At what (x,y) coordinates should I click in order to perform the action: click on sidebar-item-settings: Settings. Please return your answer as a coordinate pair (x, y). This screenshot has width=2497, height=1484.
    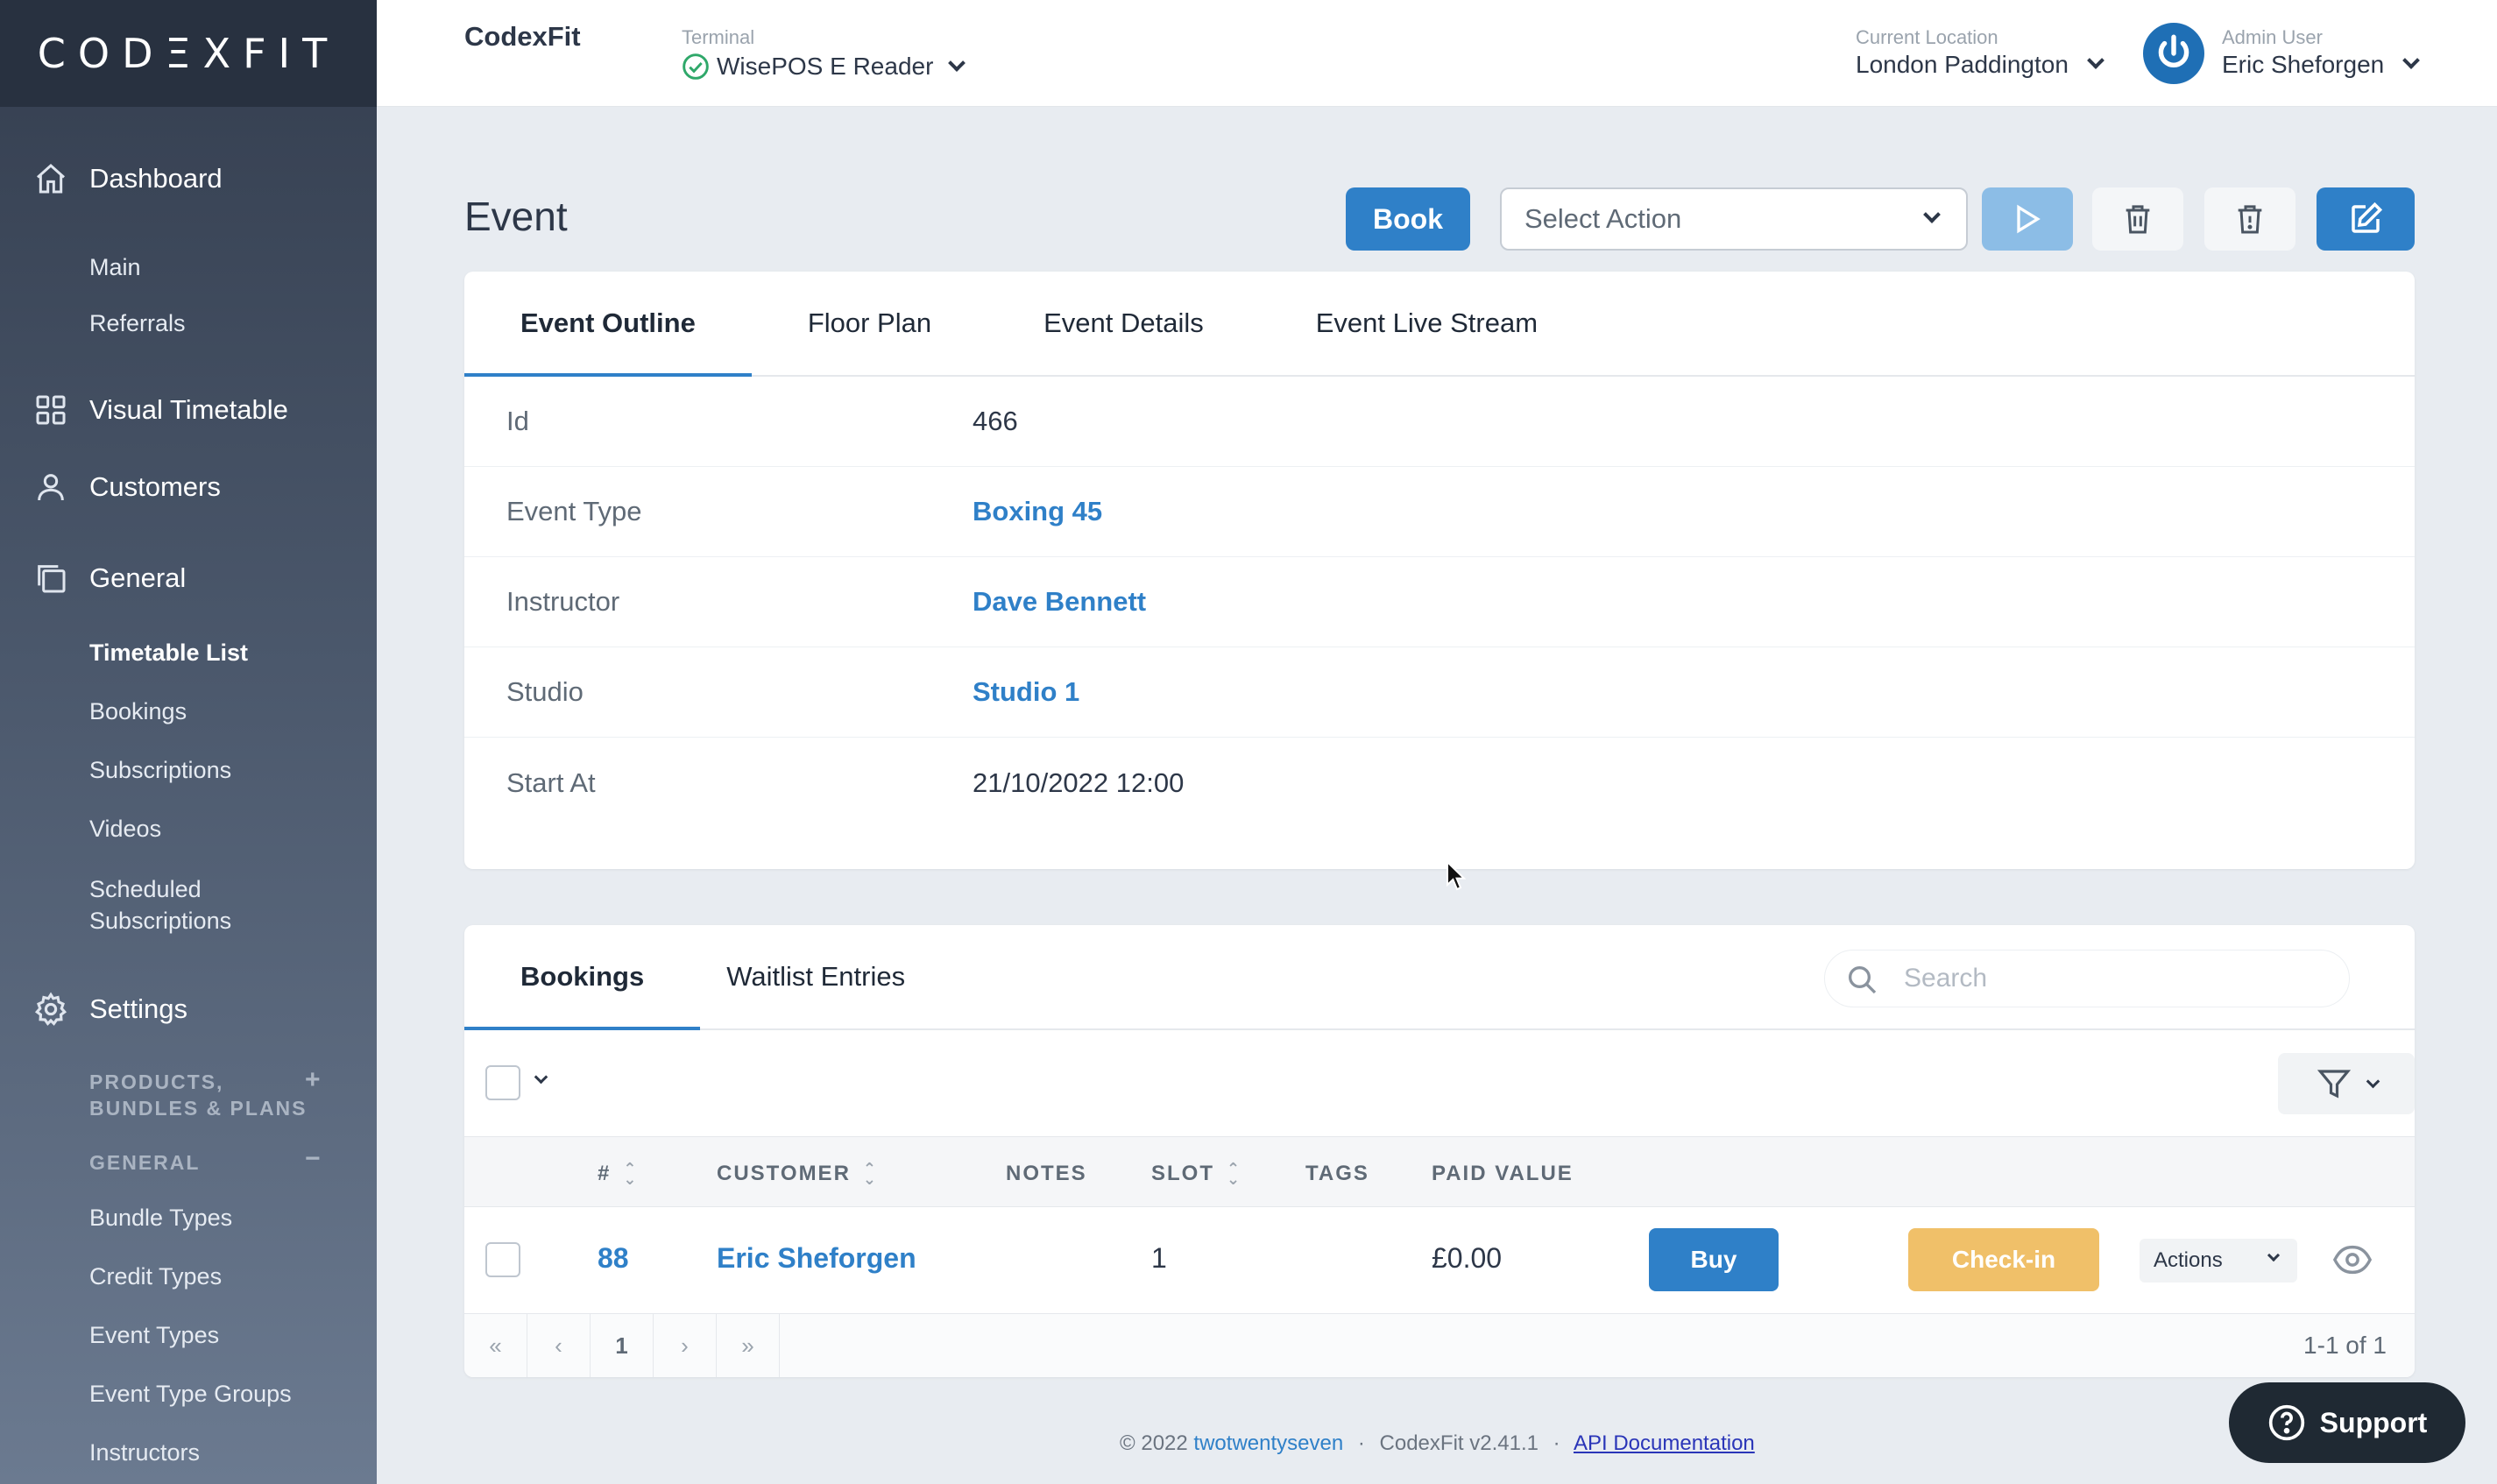
    Looking at the image, I should click on (109, 1009).